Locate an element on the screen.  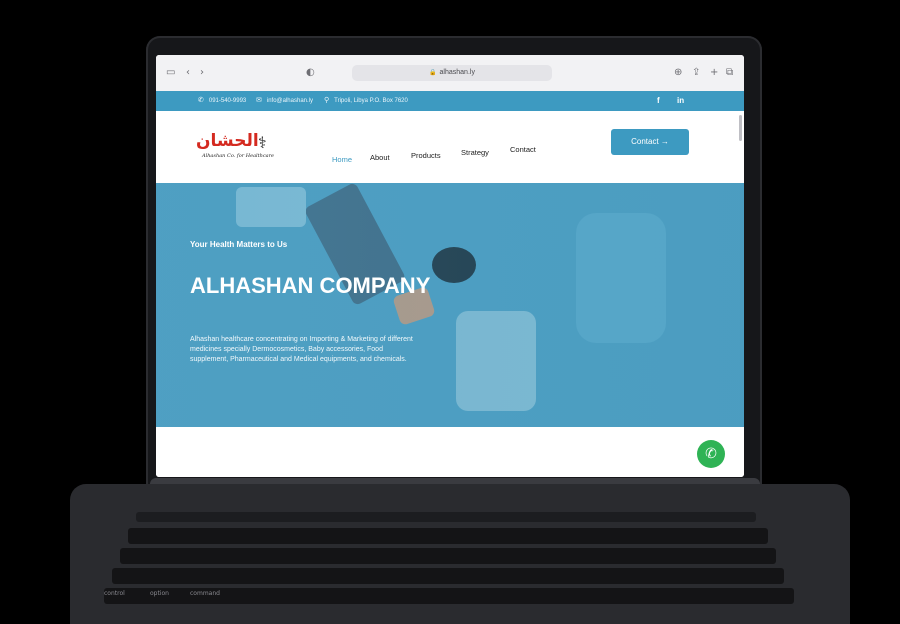
contact-button: Contact → is located at coordinates (650, 142).